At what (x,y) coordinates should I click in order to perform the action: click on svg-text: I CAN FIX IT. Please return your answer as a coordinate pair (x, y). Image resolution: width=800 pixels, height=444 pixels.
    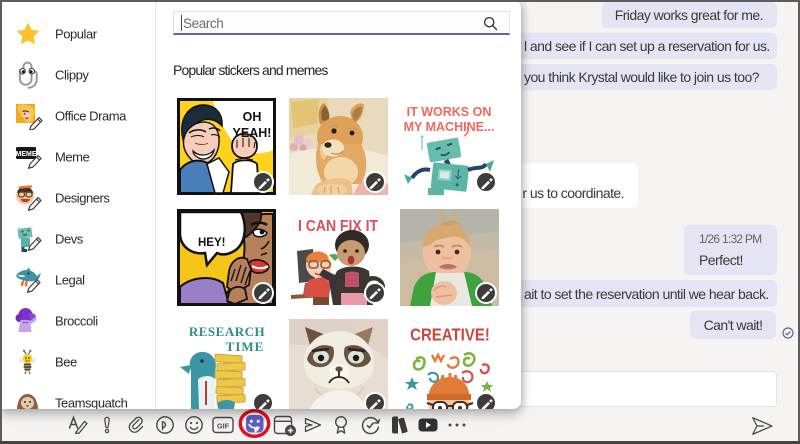
    Looking at the image, I should click on (337, 226).